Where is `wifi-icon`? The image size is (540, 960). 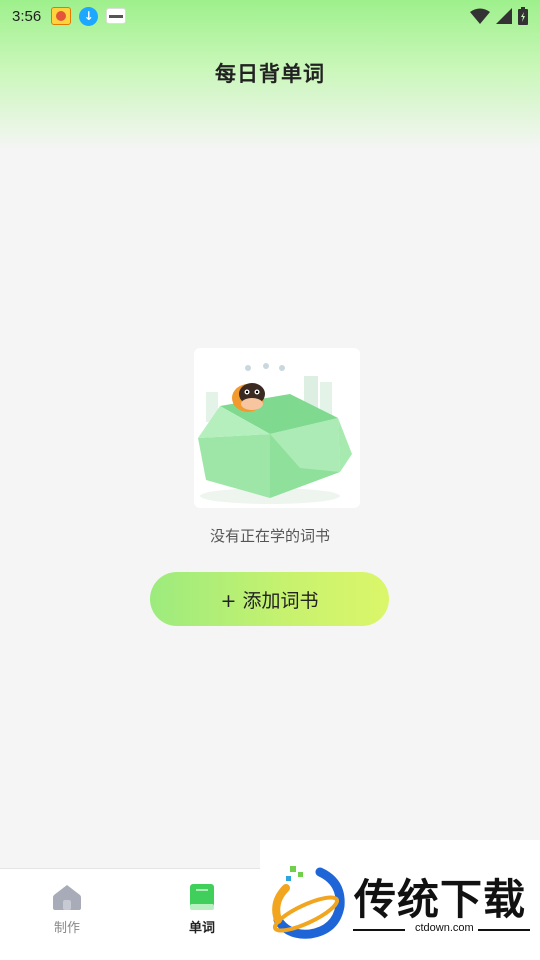 wifi-icon is located at coordinates (480, 16).